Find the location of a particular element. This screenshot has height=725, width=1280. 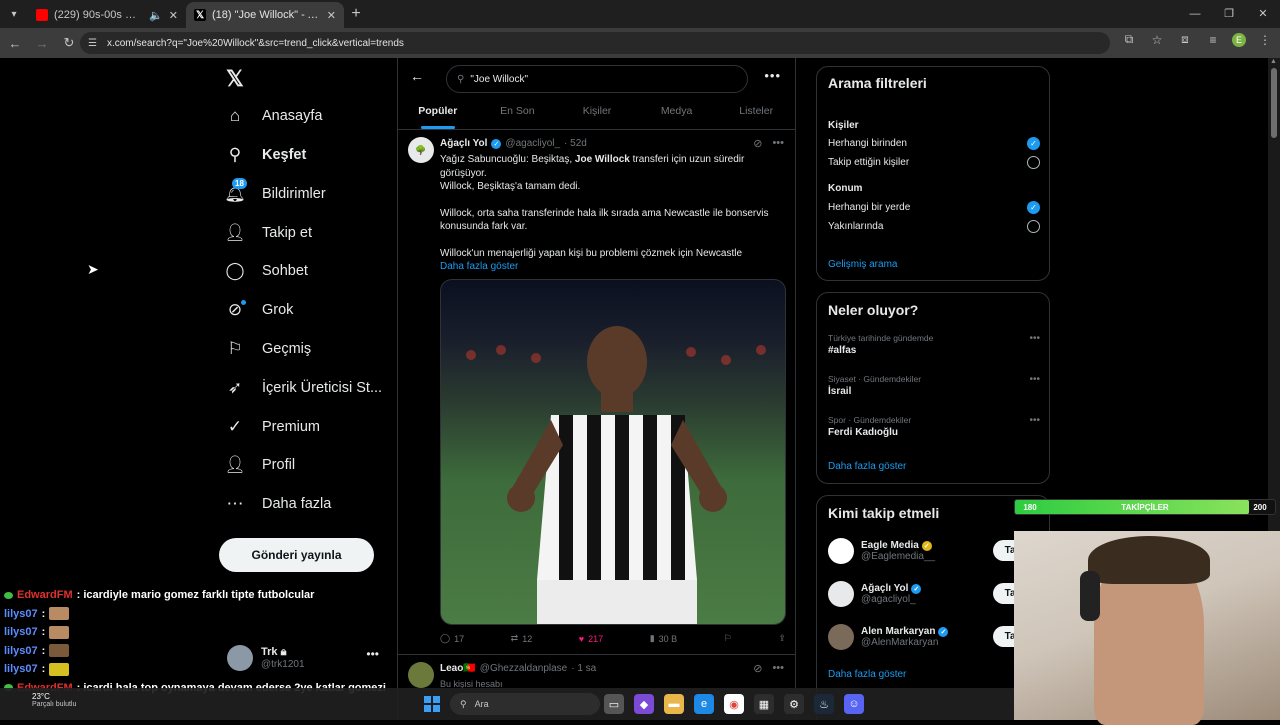

back-arrow-icon: ← is located at coordinates (417, 76).